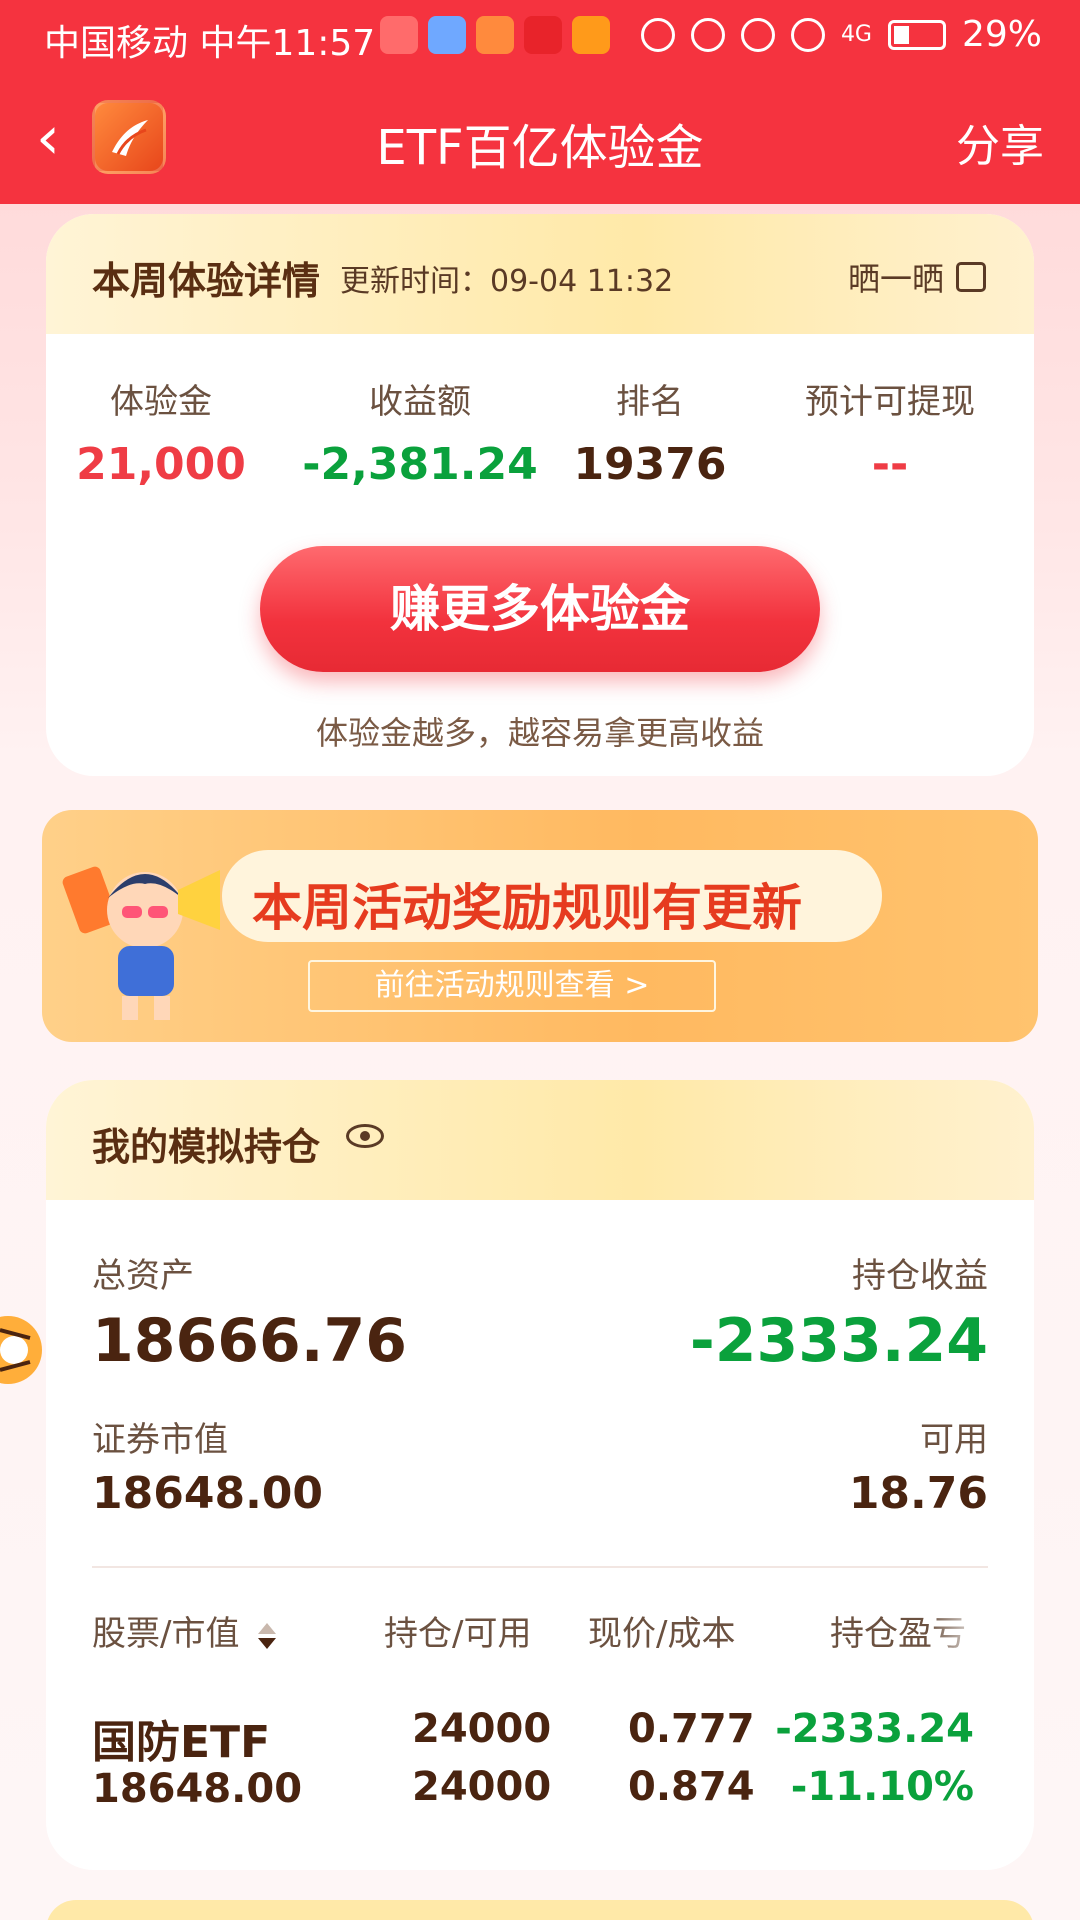  Describe the element at coordinates (807, 34) in the screenshot. I see `wifi-icon` at that location.